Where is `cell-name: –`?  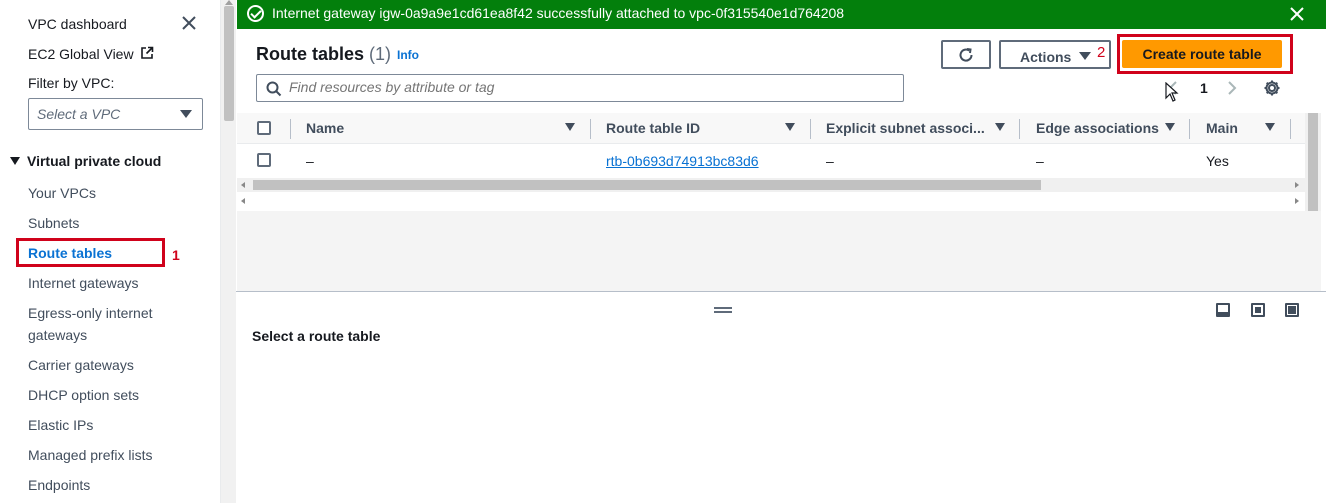 cell-name: – is located at coordinates (310, 161).